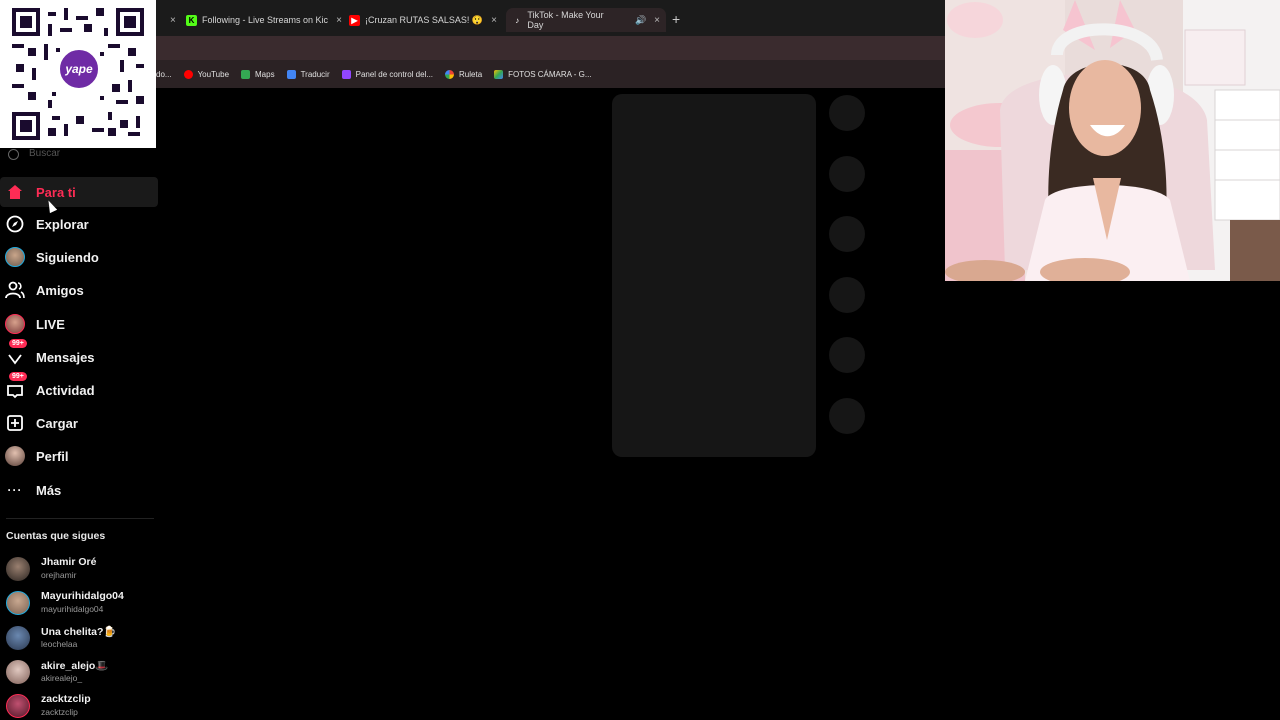 The width and height of the screenshot is (1280, 720). I want to click on account-item: akire_alejo🎩 akirealejo_, so click(81, 672).